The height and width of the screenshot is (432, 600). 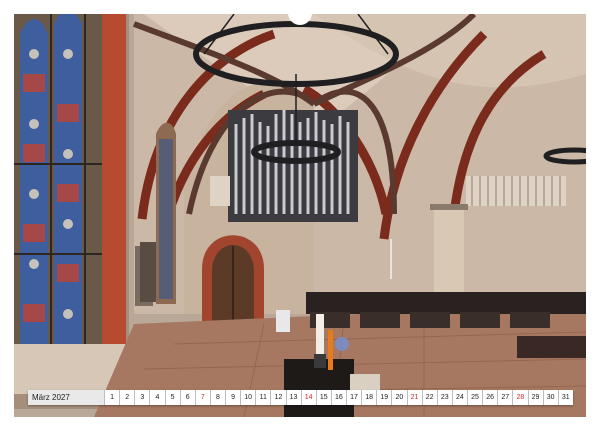 I want to click on day-cell: 10, so click(x=248, y=397).